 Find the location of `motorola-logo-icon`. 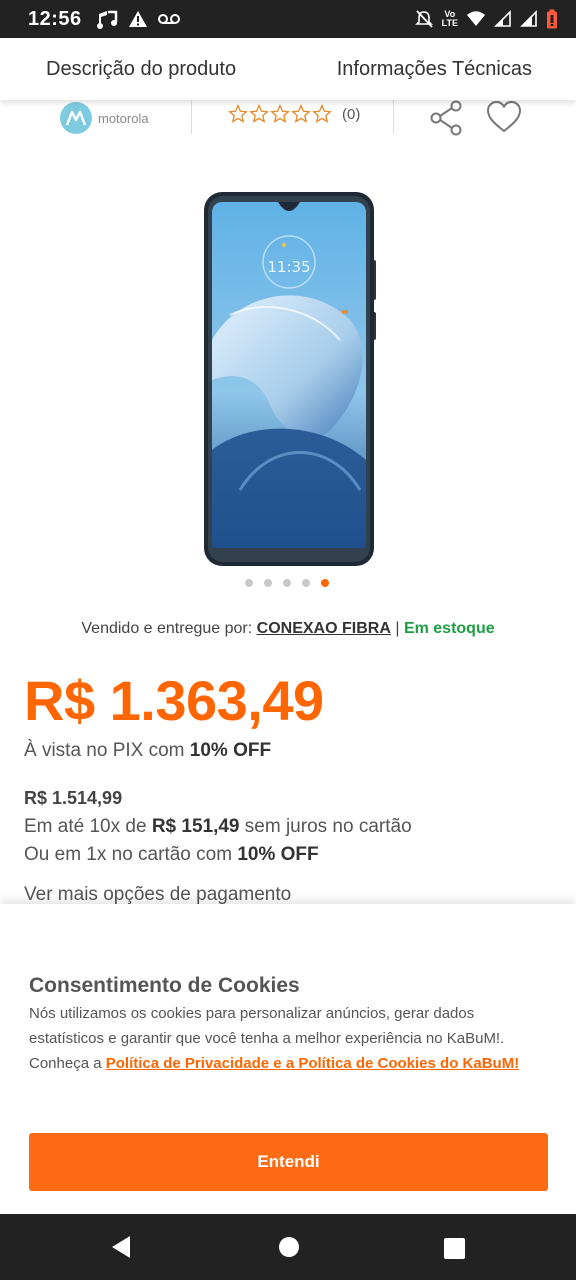

motorola-logo-icon is located at coordinates (76, 118).